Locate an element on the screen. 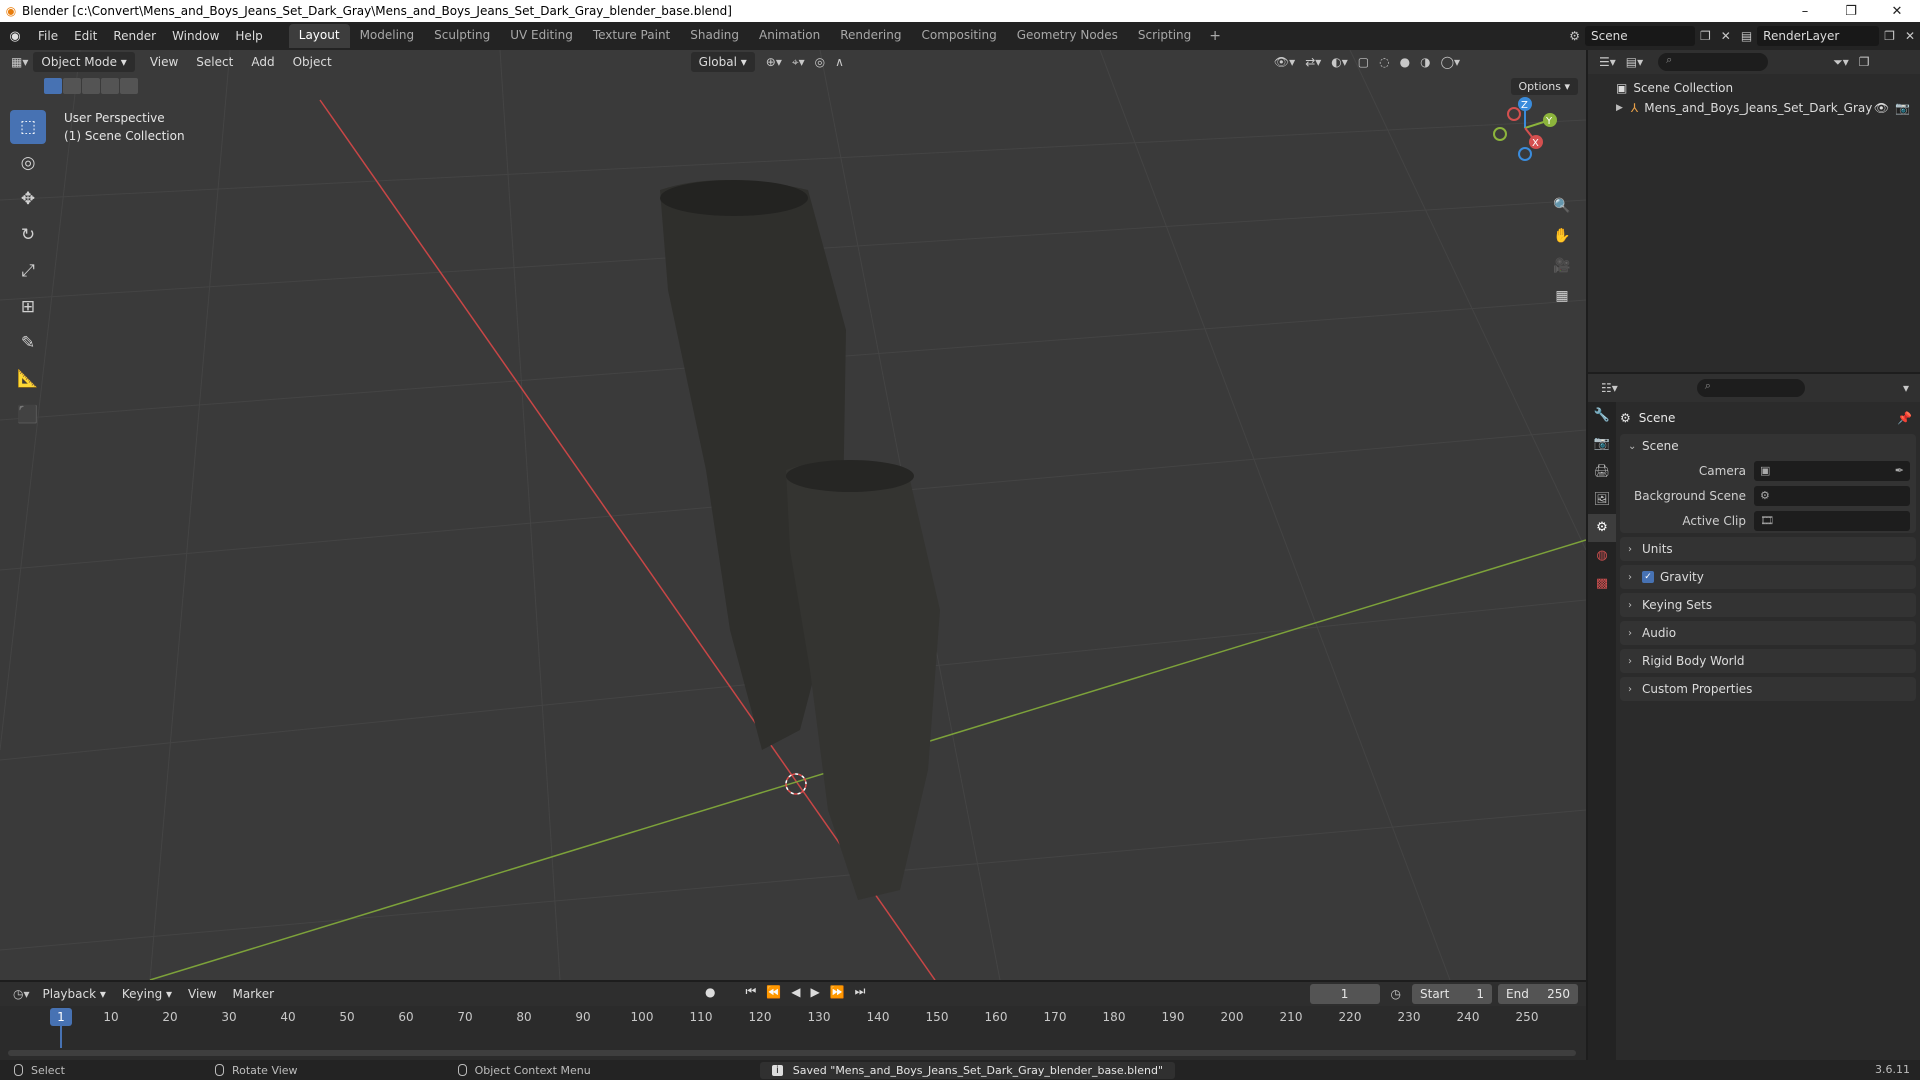 The height and width of the screenshot is (1080, 1920). eyedropper-icon: ✒ is located at coordinates (1899, 470).